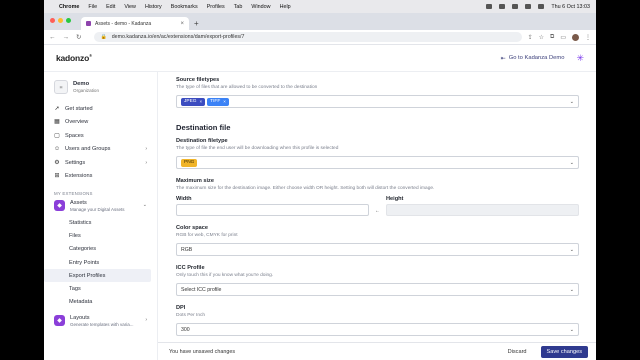 This screenshot has height=360, width=640. Describe the element at coordinates (66, 37) in the screenshot. I see `forward-icon: →` at that location.